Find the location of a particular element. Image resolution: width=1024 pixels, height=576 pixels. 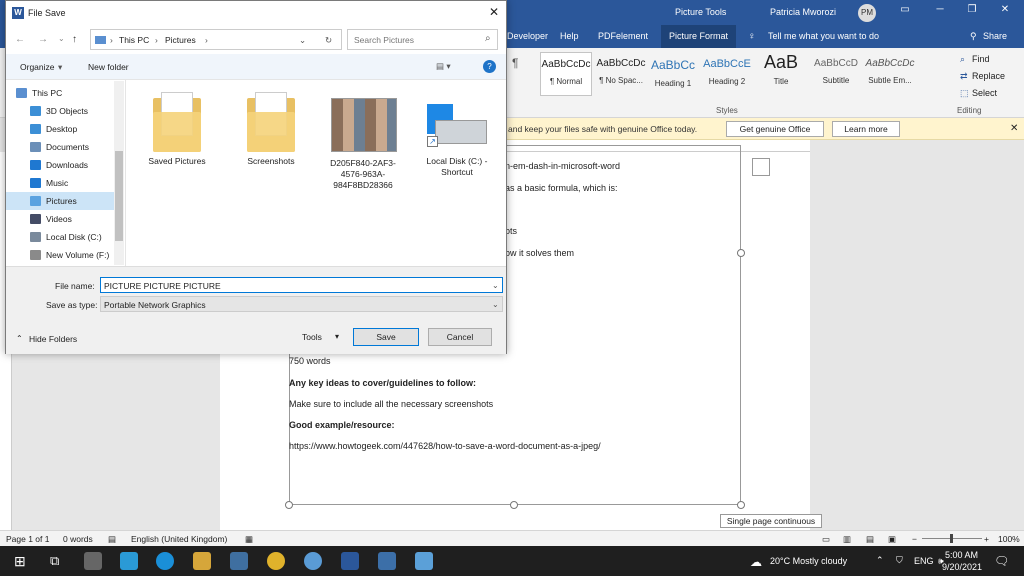

cancel-button: Cancel is located at coordinates (460, 337).